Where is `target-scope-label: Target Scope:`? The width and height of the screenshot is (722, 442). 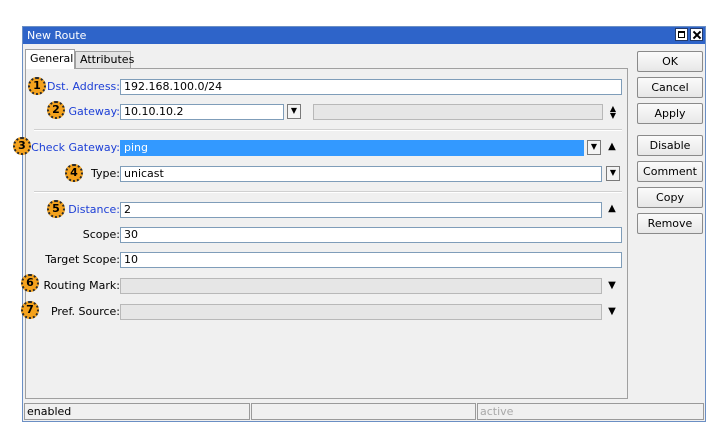 target-scope-label: Target Scope: is located at coordinates (82, 259).